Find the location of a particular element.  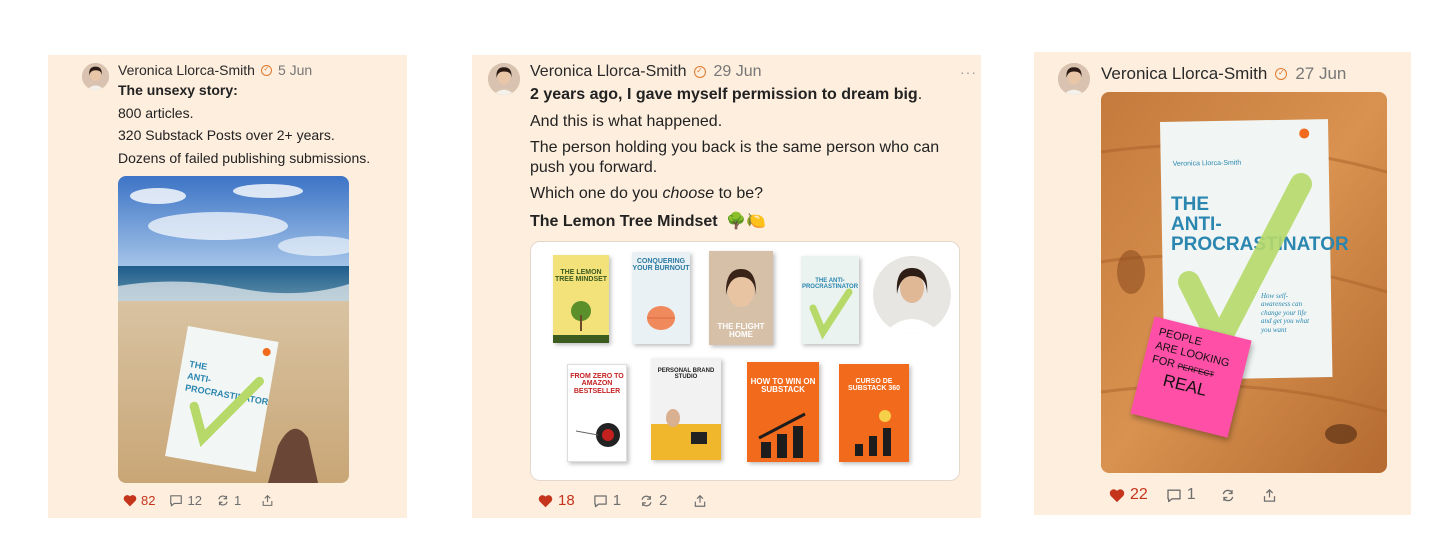

like-button: 82 is located at coordinates (139, 500).